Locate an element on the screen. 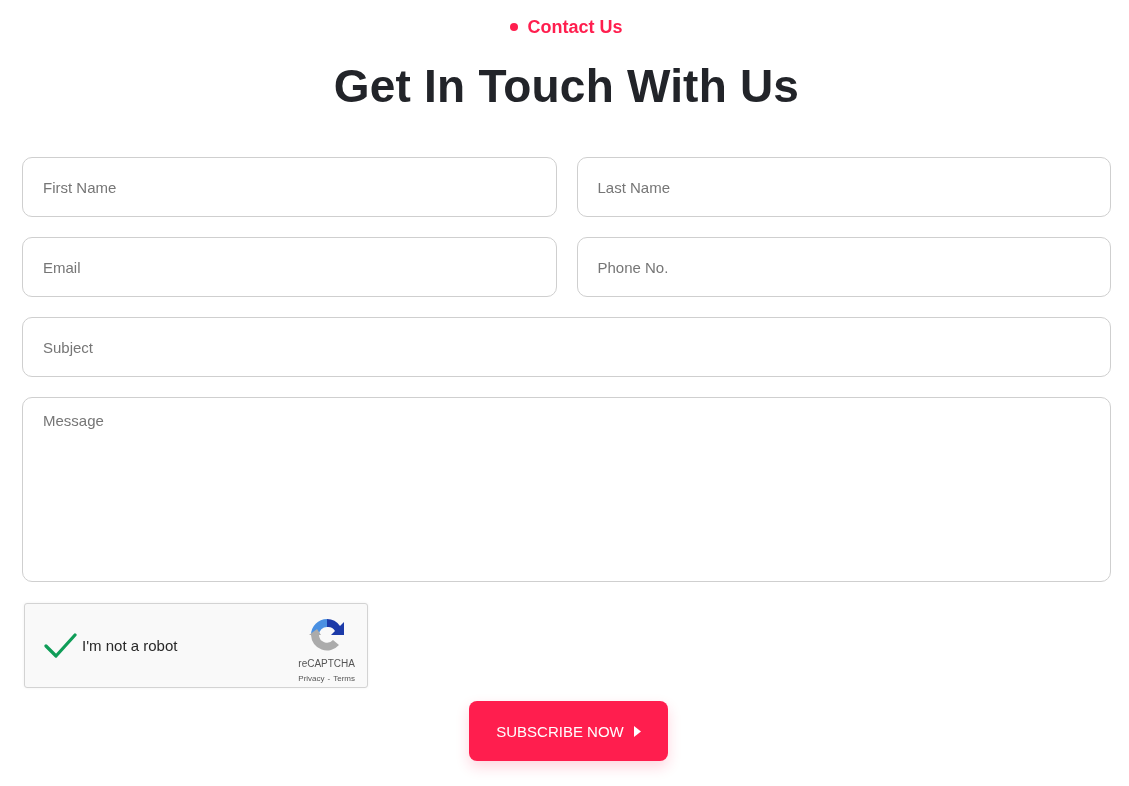  subscribe-button: SUBSCRIBE NOW is located at coordinates (568, 731).